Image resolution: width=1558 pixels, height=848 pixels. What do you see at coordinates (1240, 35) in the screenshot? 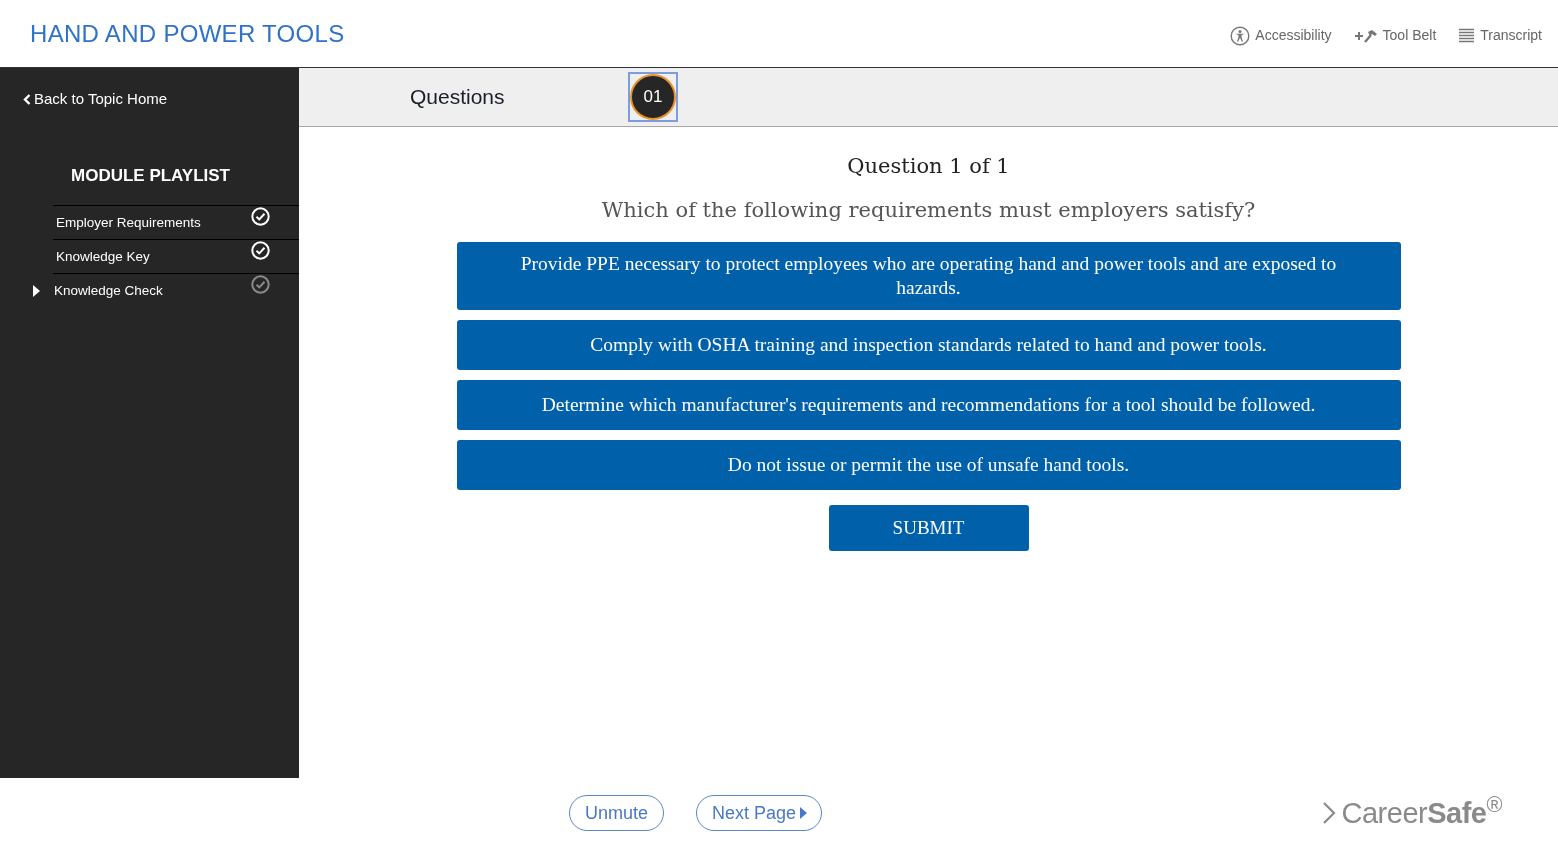
I see `accessibility-icon` at bounding box center [1240, 35].